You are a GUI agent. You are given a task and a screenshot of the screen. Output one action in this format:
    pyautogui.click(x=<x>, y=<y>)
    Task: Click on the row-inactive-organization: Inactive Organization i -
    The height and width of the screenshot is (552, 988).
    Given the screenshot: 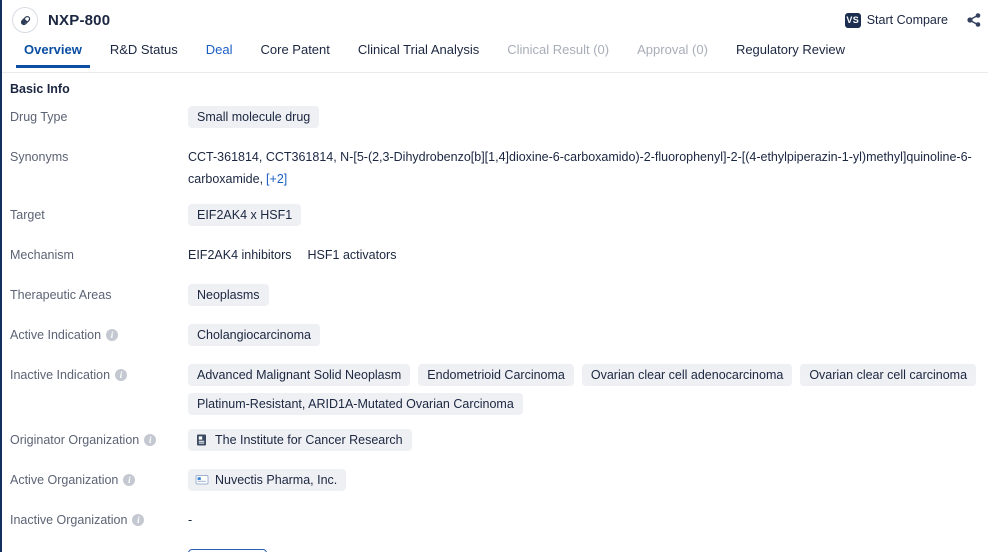 What is the action you would take?
    pyautogui.click(x=495, y=522)
    